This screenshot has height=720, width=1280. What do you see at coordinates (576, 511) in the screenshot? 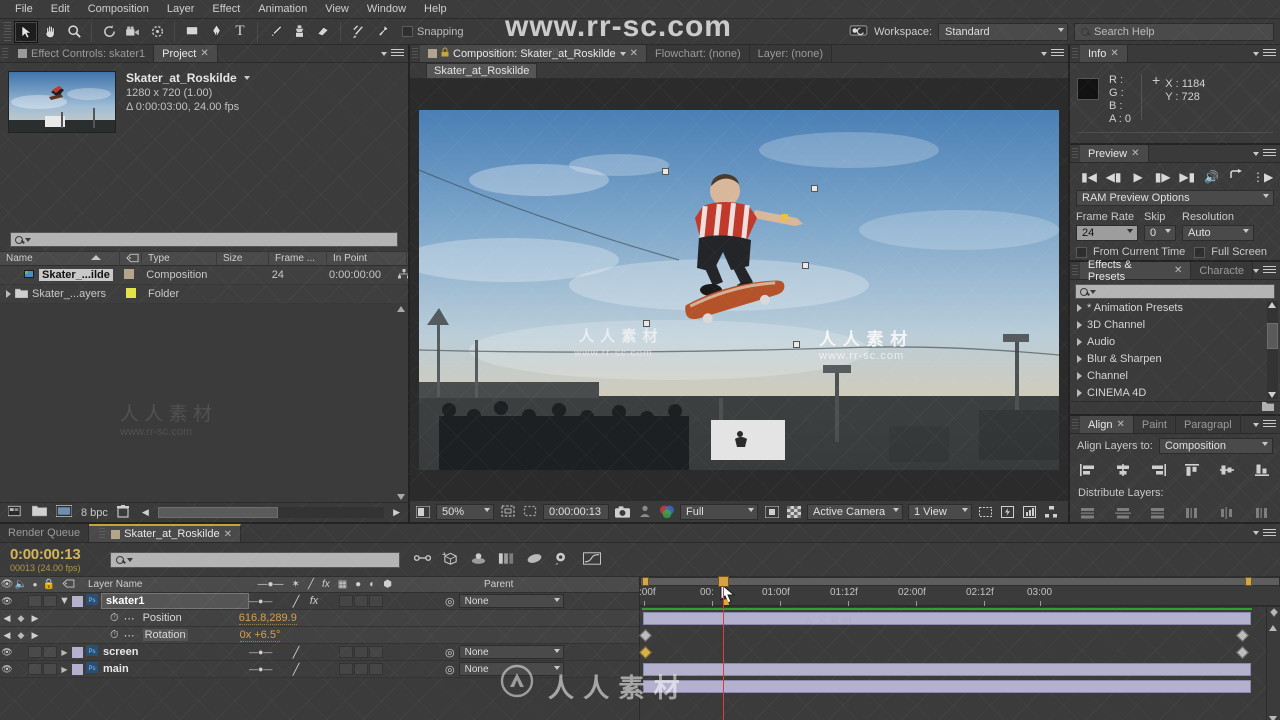
I see `current-time-display: 0:00:00:13` at bounding box center [576, 511].